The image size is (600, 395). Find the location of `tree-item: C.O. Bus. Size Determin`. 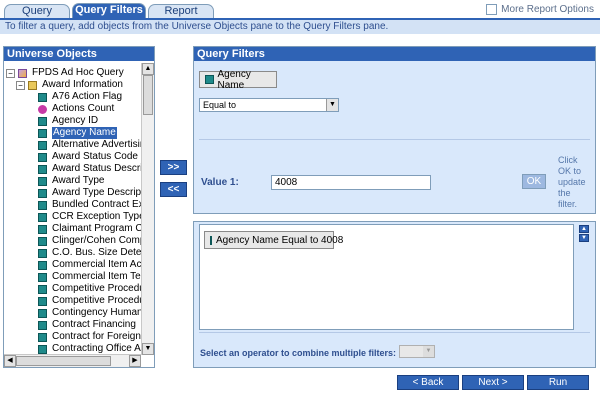

tree-item: C.O. Bus. Size Determin is located at coordinates (89, 253).